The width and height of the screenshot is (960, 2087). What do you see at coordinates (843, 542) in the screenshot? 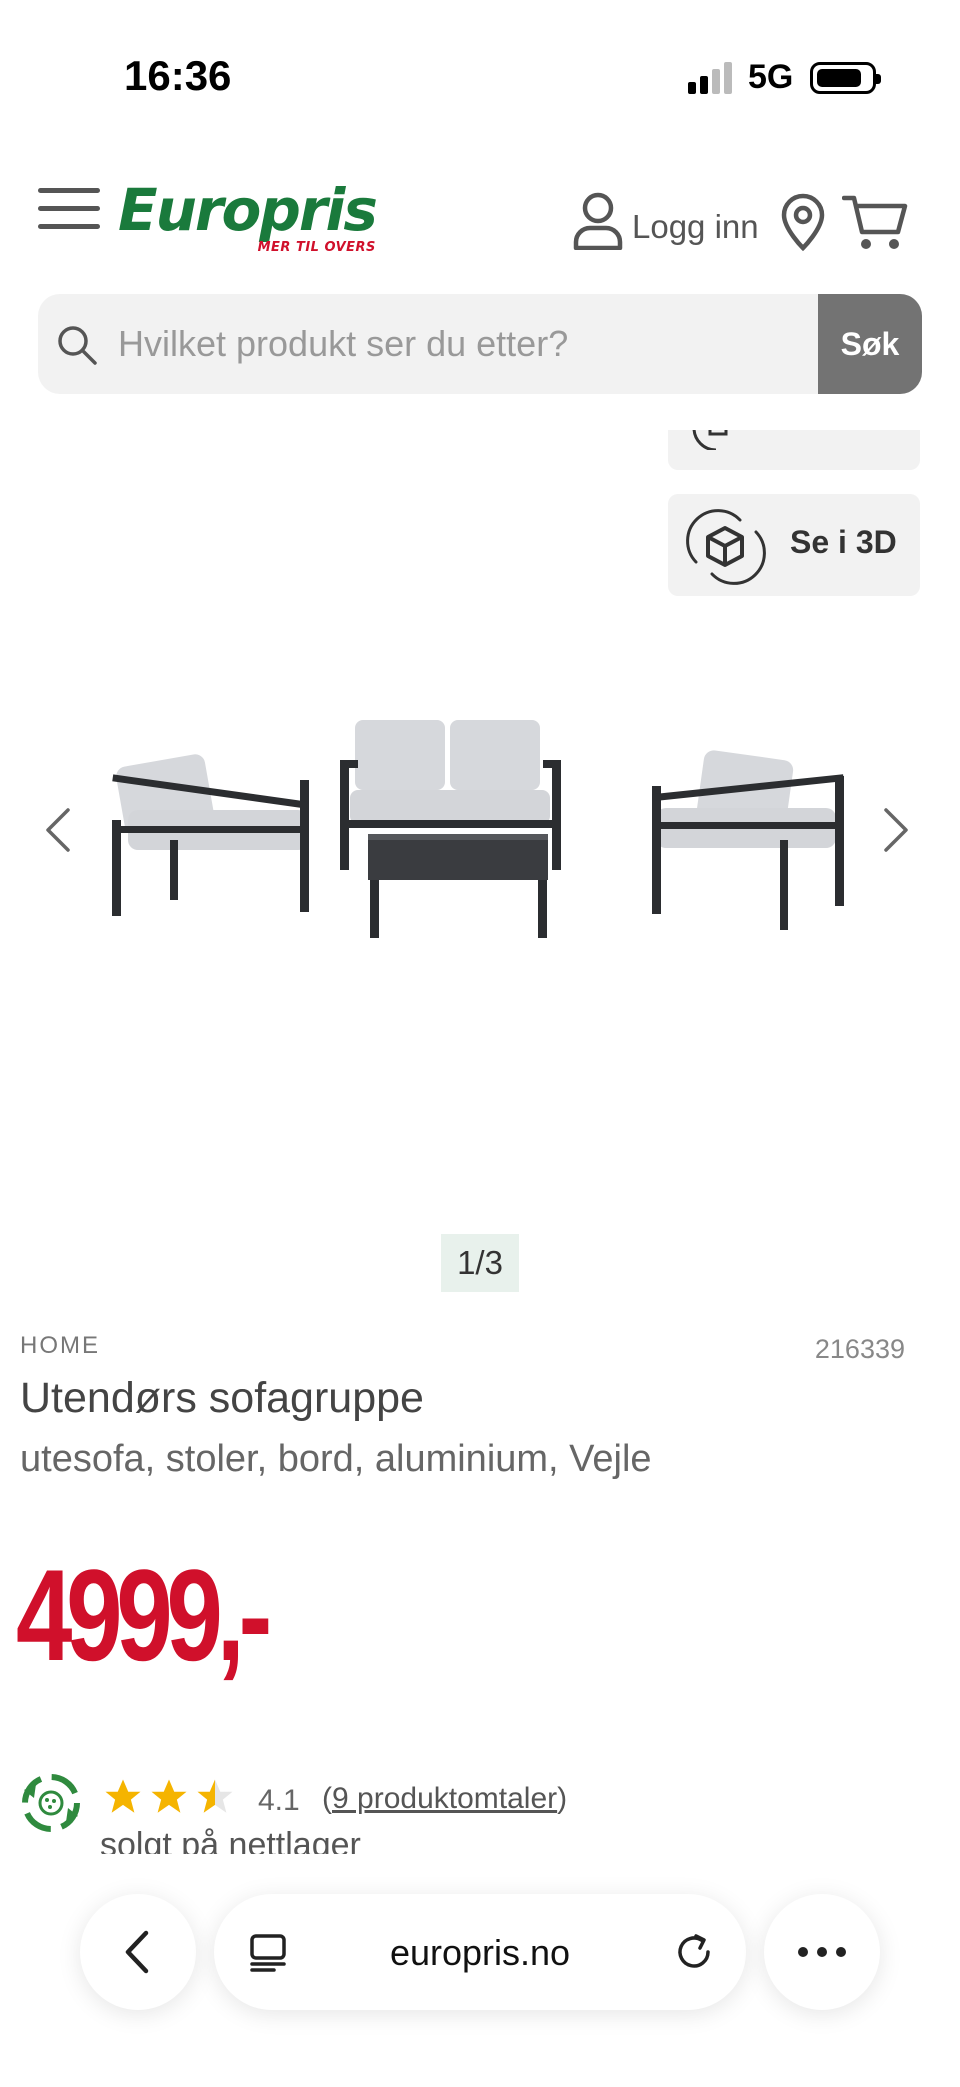
I see `view-3d-label: Se i 3D` at bounding box center [843, 542].